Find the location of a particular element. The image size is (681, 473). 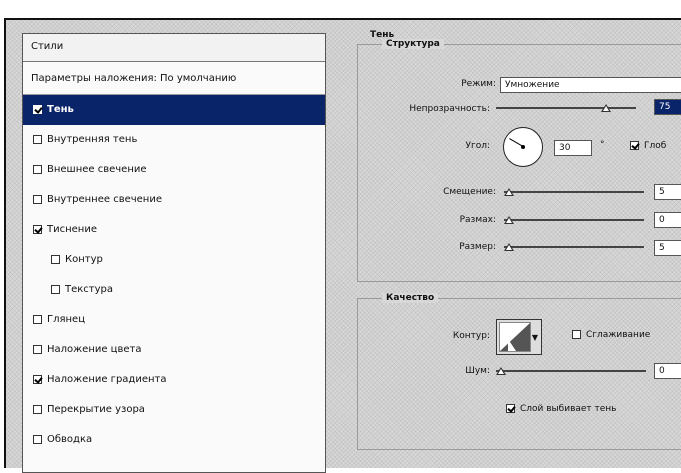

spread-slider is located at coordinates (574, 220).